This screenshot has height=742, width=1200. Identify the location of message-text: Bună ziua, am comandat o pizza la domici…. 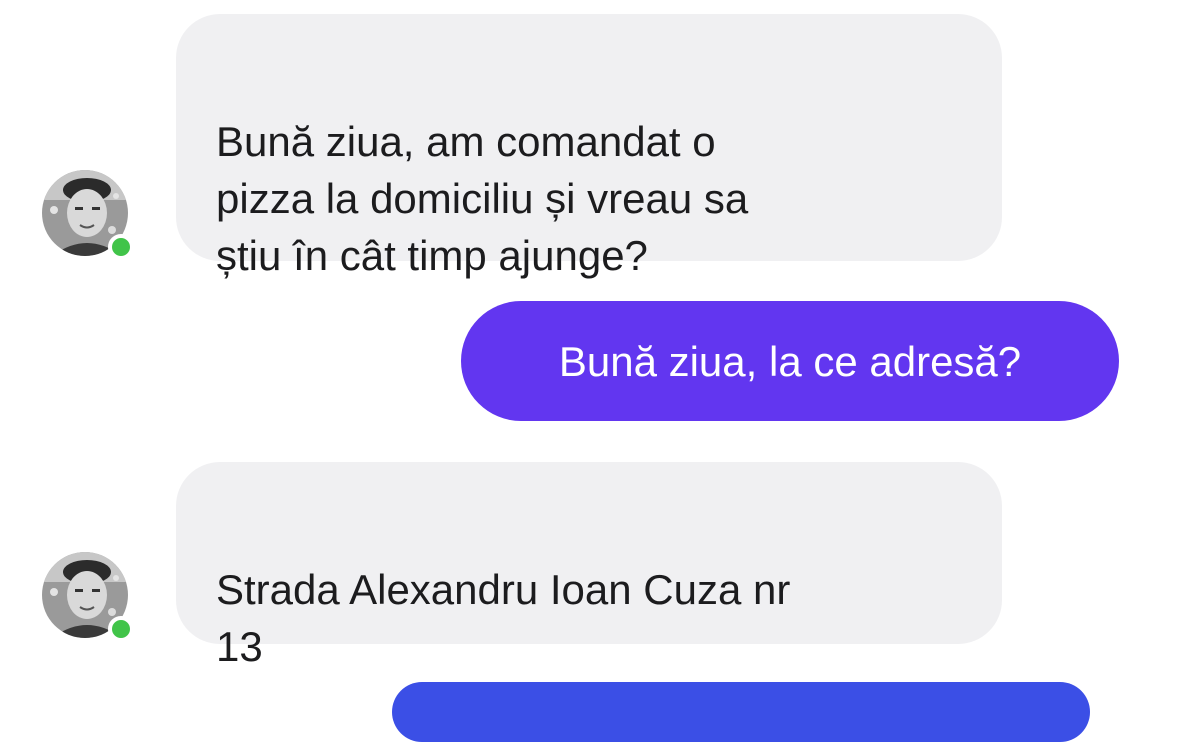
(482, 198).